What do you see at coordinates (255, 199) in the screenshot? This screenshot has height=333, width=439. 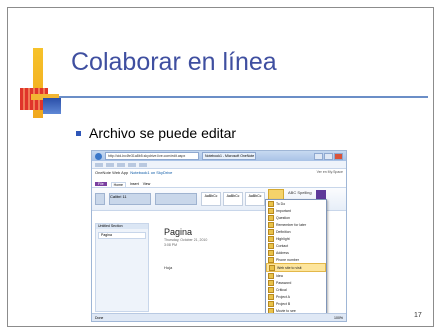 I see `style-heading3: AaBbCc` at bounding box center [255, 199].